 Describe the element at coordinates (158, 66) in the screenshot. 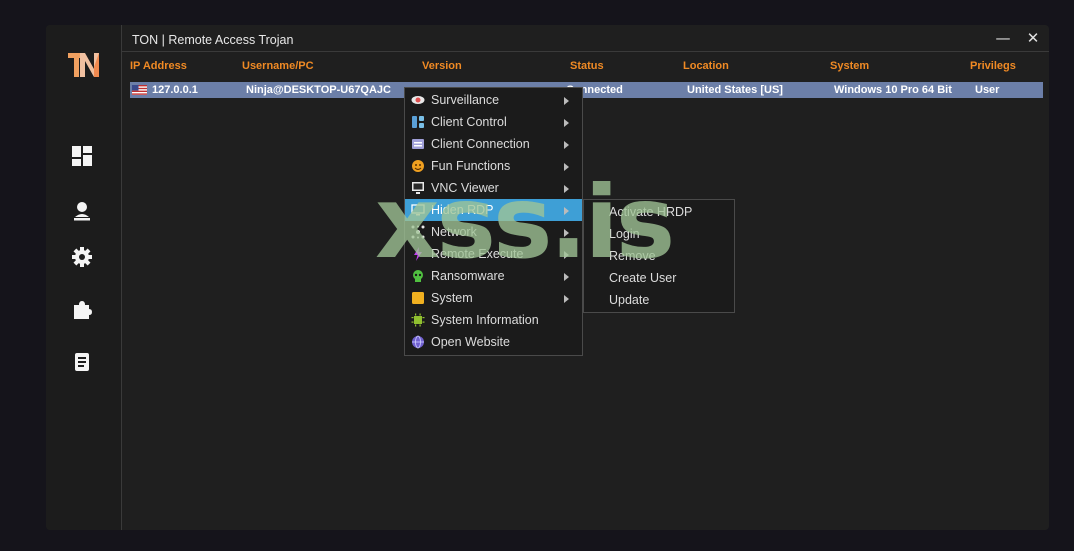

I see `col-ip-address: IP Address` at that location.